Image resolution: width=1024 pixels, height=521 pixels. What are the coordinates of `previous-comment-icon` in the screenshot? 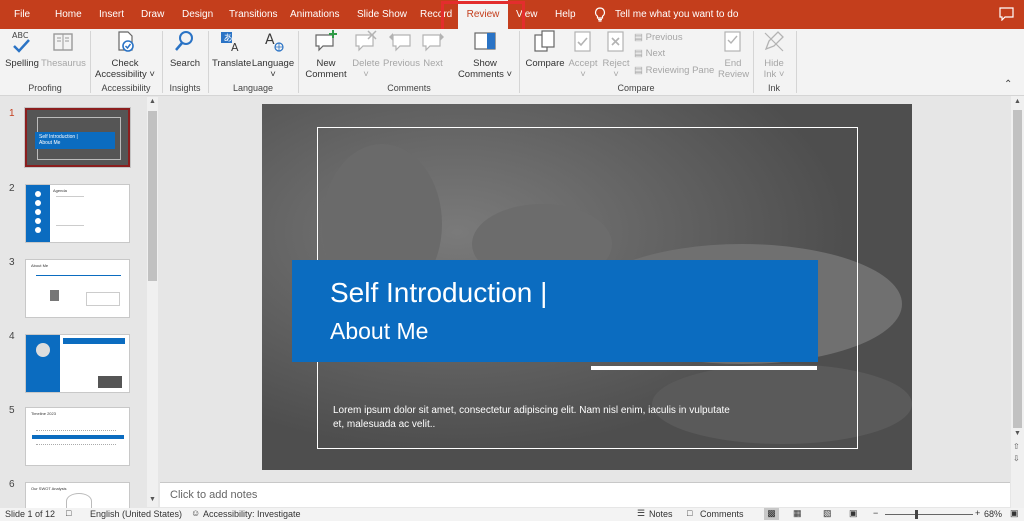 It's located at (400, 43).